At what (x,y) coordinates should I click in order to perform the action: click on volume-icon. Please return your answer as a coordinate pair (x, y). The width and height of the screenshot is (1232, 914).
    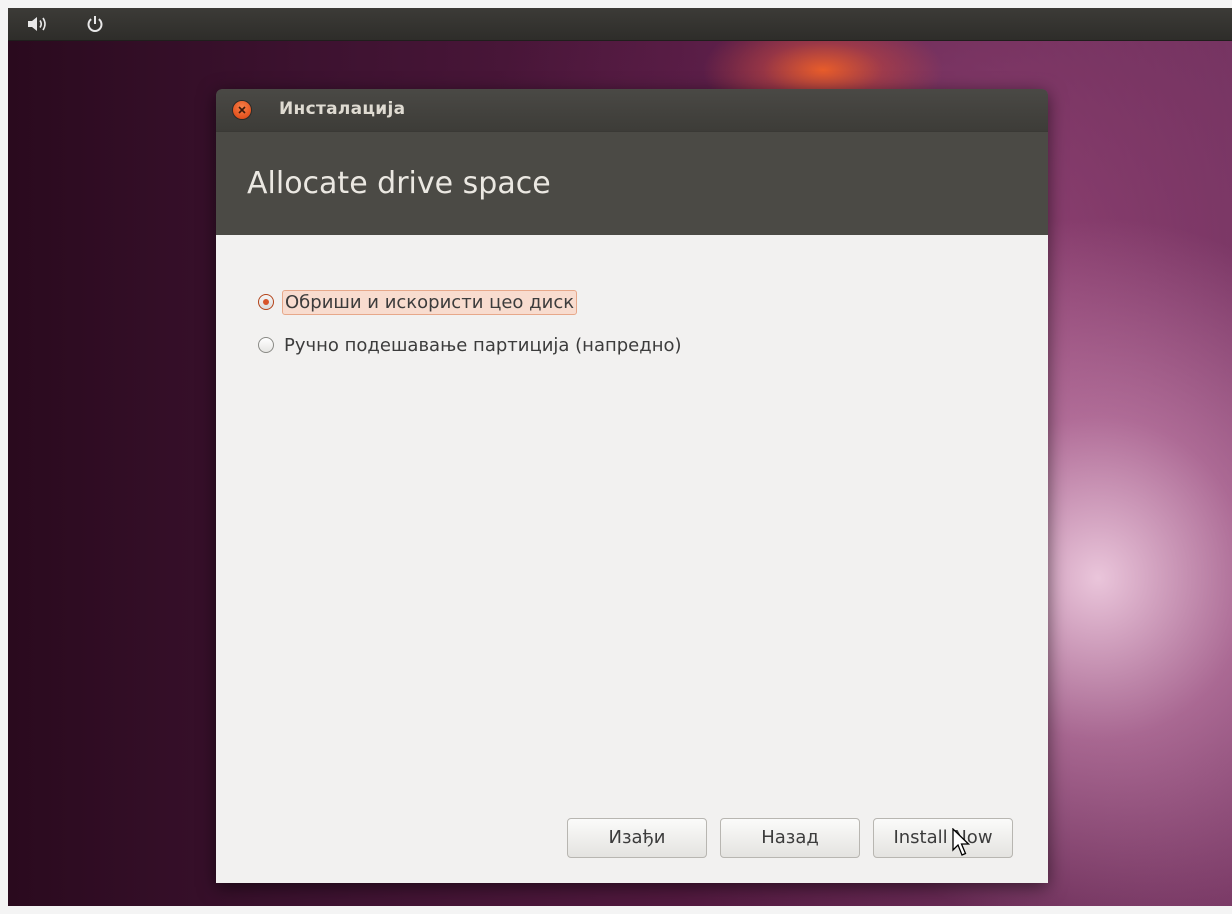
    Looking at the image, I should click on (37, 24).